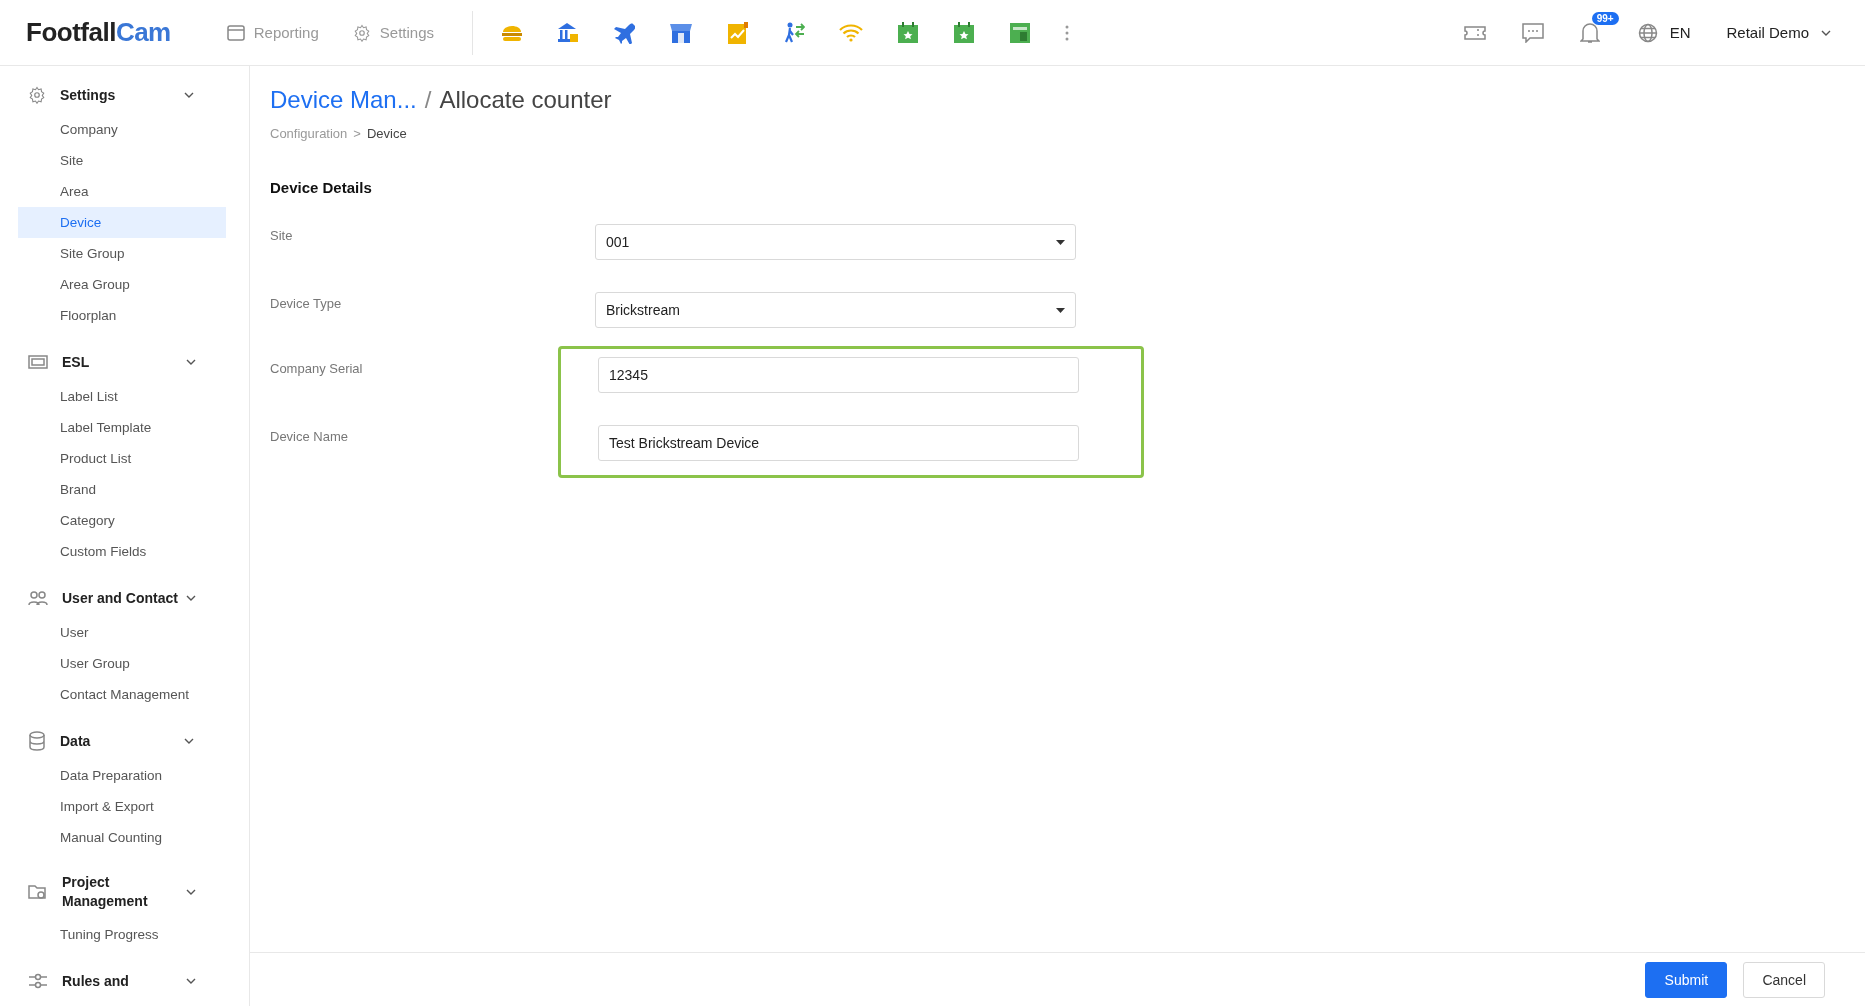  What do you see at coordinates (512, 32) in the screenshot?
I see `burger-icon` at bounding box center [512, 32].